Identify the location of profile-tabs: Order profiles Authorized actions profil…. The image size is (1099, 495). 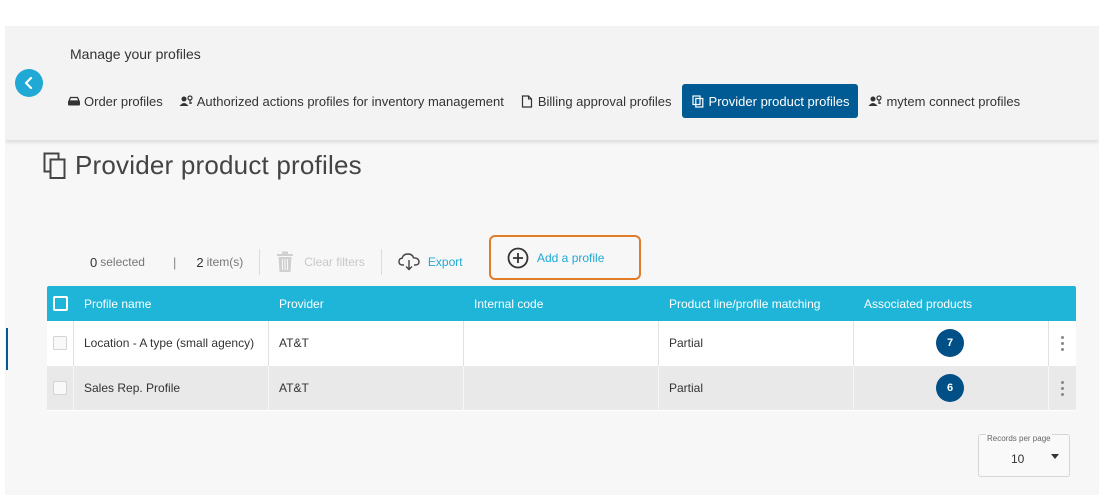
(545, 101).